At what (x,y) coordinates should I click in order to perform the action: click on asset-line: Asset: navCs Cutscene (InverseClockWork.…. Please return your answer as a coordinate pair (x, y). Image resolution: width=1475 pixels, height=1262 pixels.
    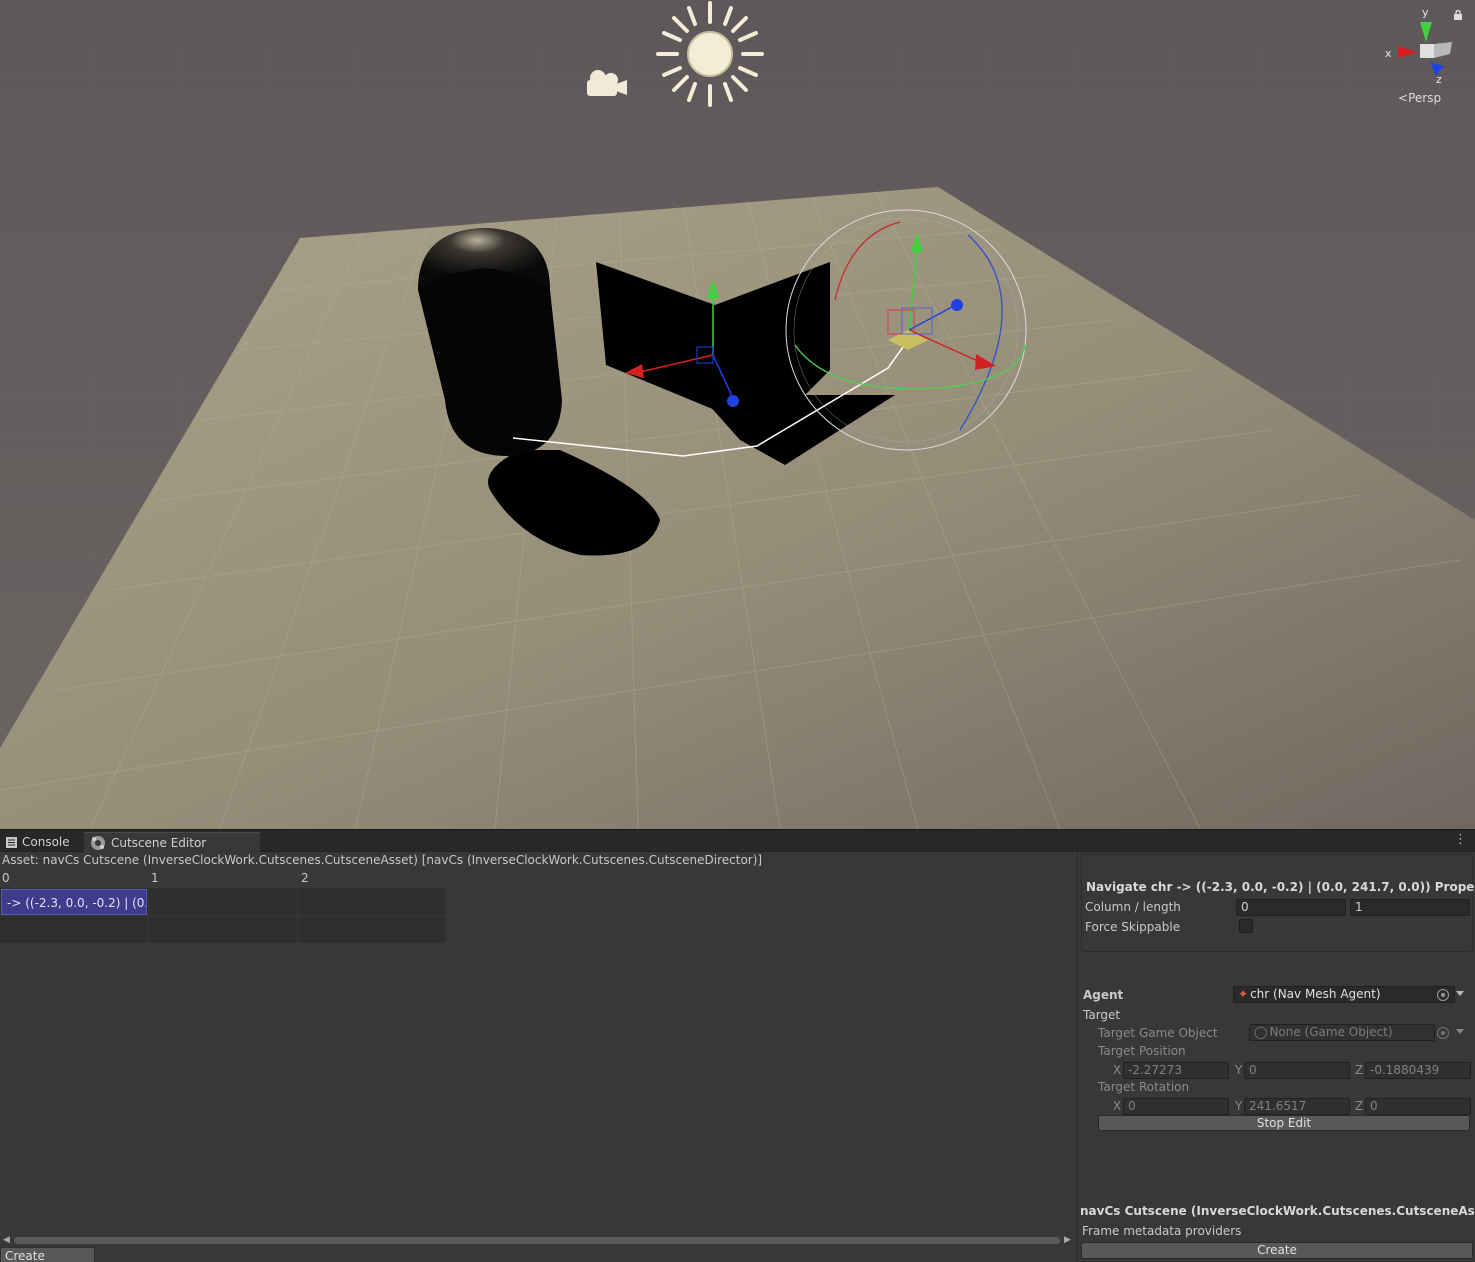
    Looking at the image, I should click on (382, 860).